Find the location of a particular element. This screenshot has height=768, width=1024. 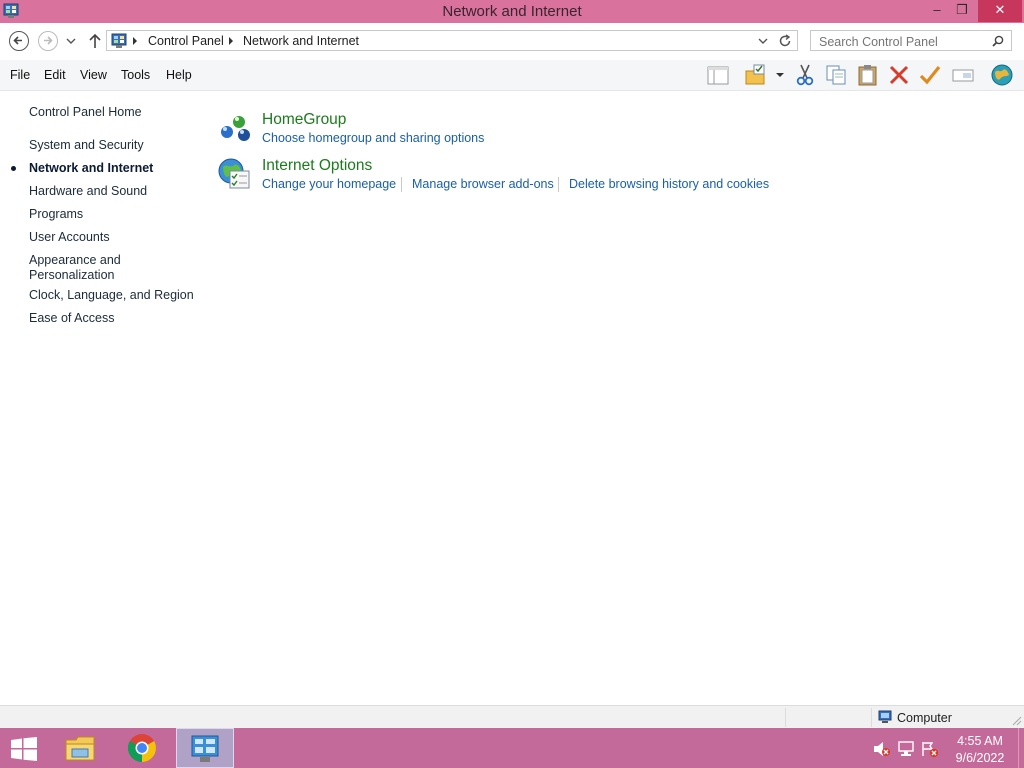

menu-bar: File Edit View Tools Help is located at coordinates (512, 75).